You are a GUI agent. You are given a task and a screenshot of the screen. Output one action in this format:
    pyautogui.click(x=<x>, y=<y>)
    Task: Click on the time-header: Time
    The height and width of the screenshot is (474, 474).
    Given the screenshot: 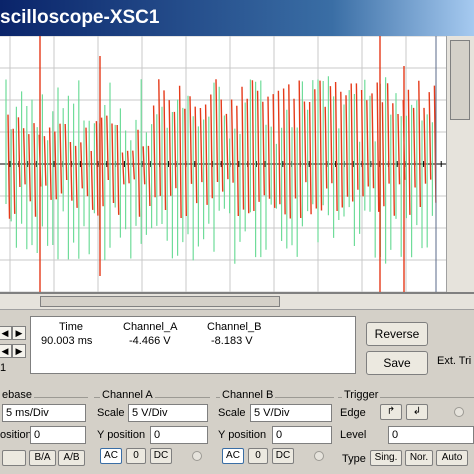 What is the action you would take?
    pyautogui.click(x=71, y=327)
    